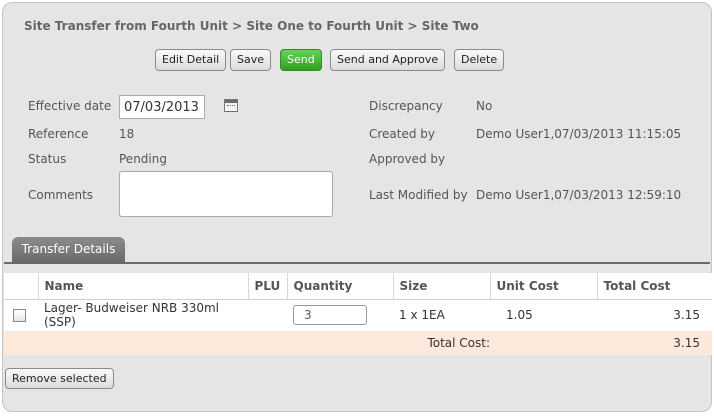 This screenshot has width=714, height=417. I want to click on comments-label: Comments, so click(61, 195).